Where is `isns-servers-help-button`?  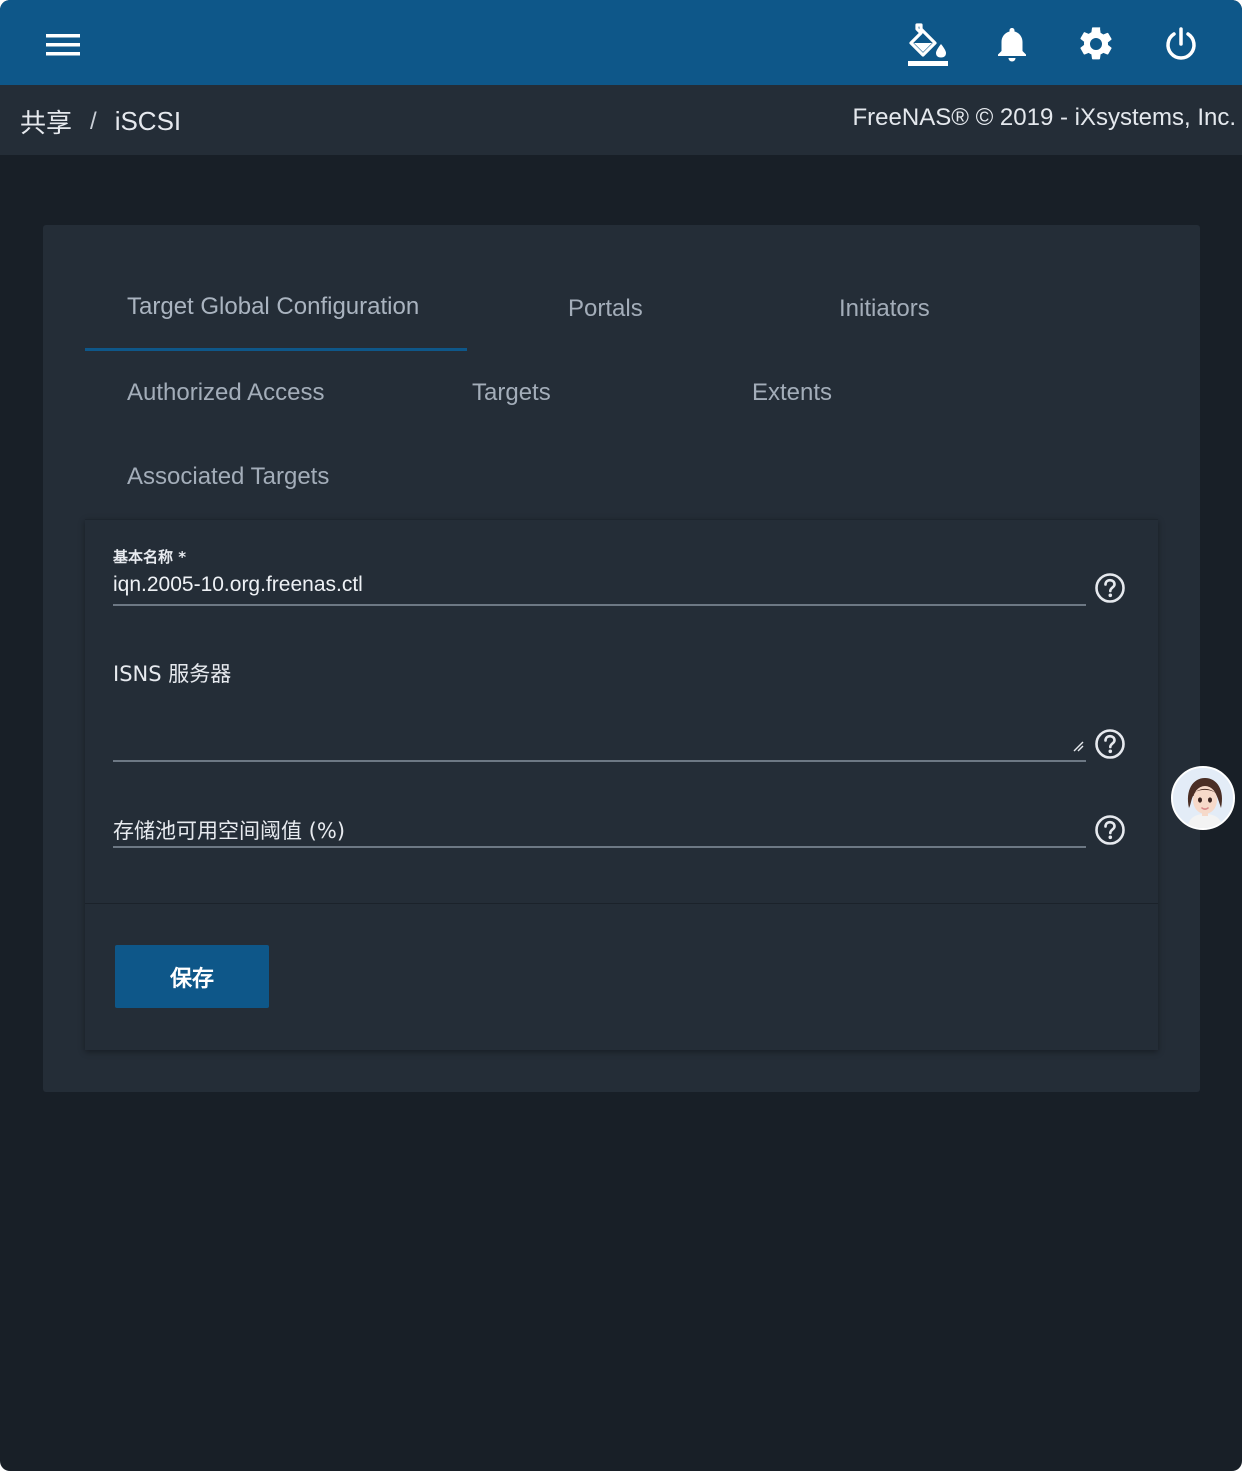
isns-servers-help-button is located at coordinates (1110, 744).